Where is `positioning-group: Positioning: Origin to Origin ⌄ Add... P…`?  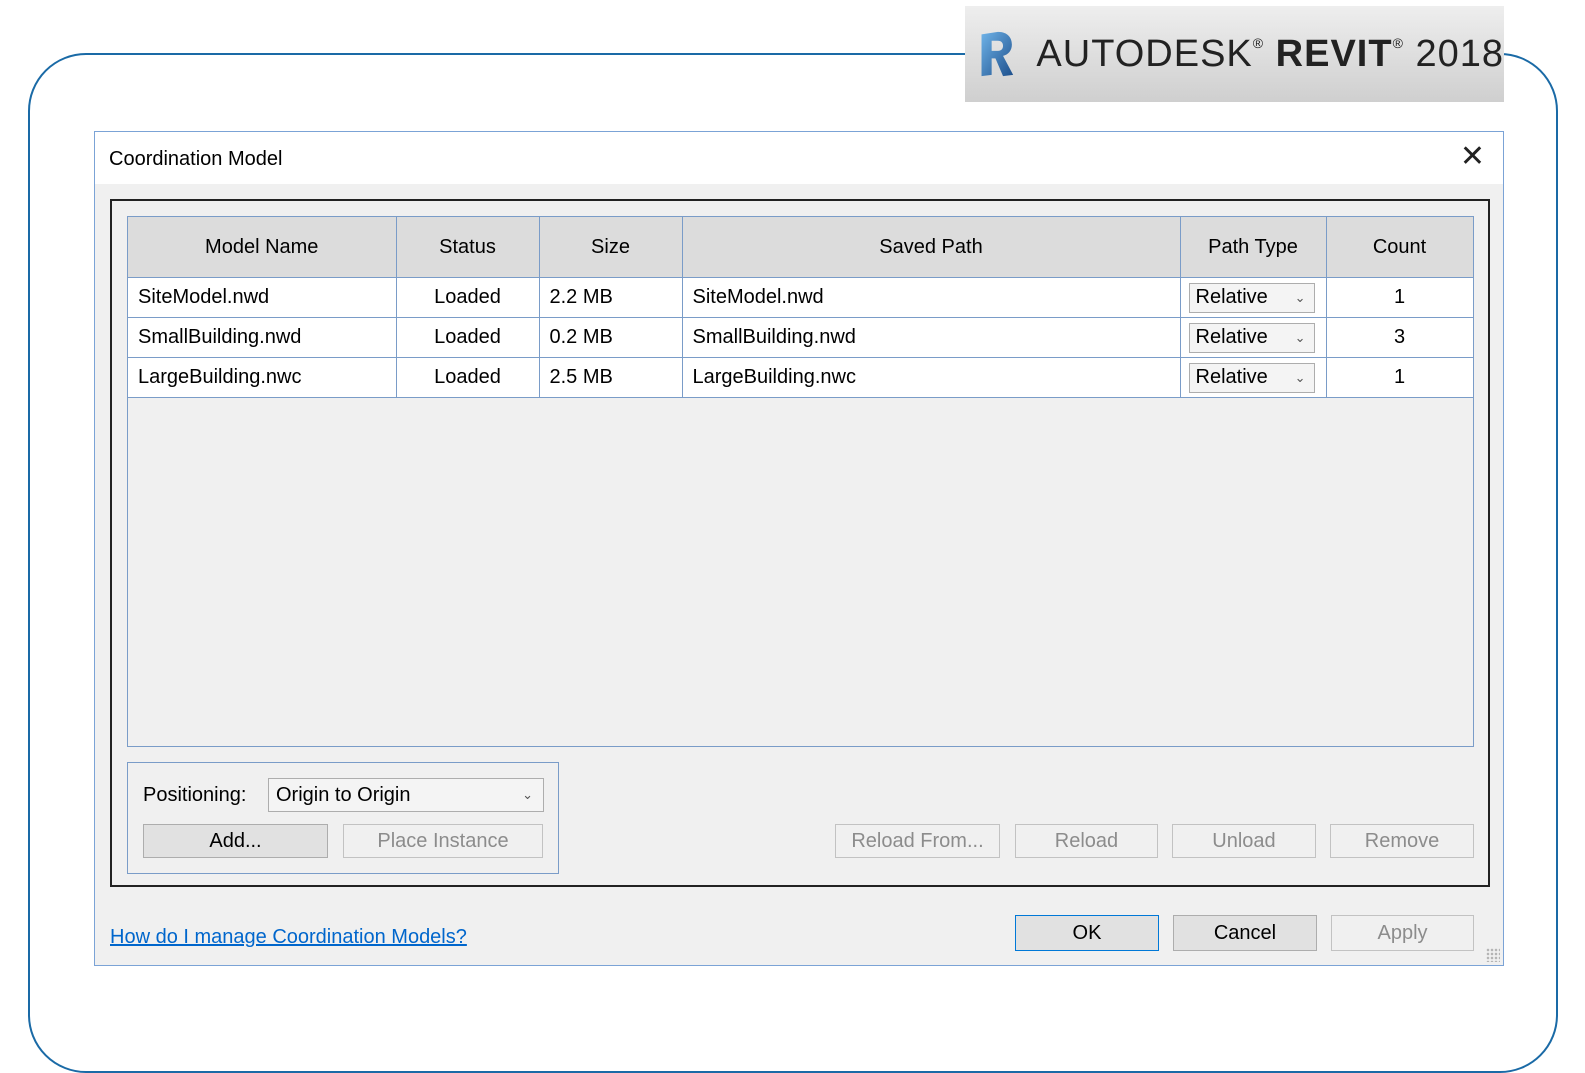
positioning-group: Positioning: Origin to Origin ⌄ Add... P… is located at coordinates (343, 818).